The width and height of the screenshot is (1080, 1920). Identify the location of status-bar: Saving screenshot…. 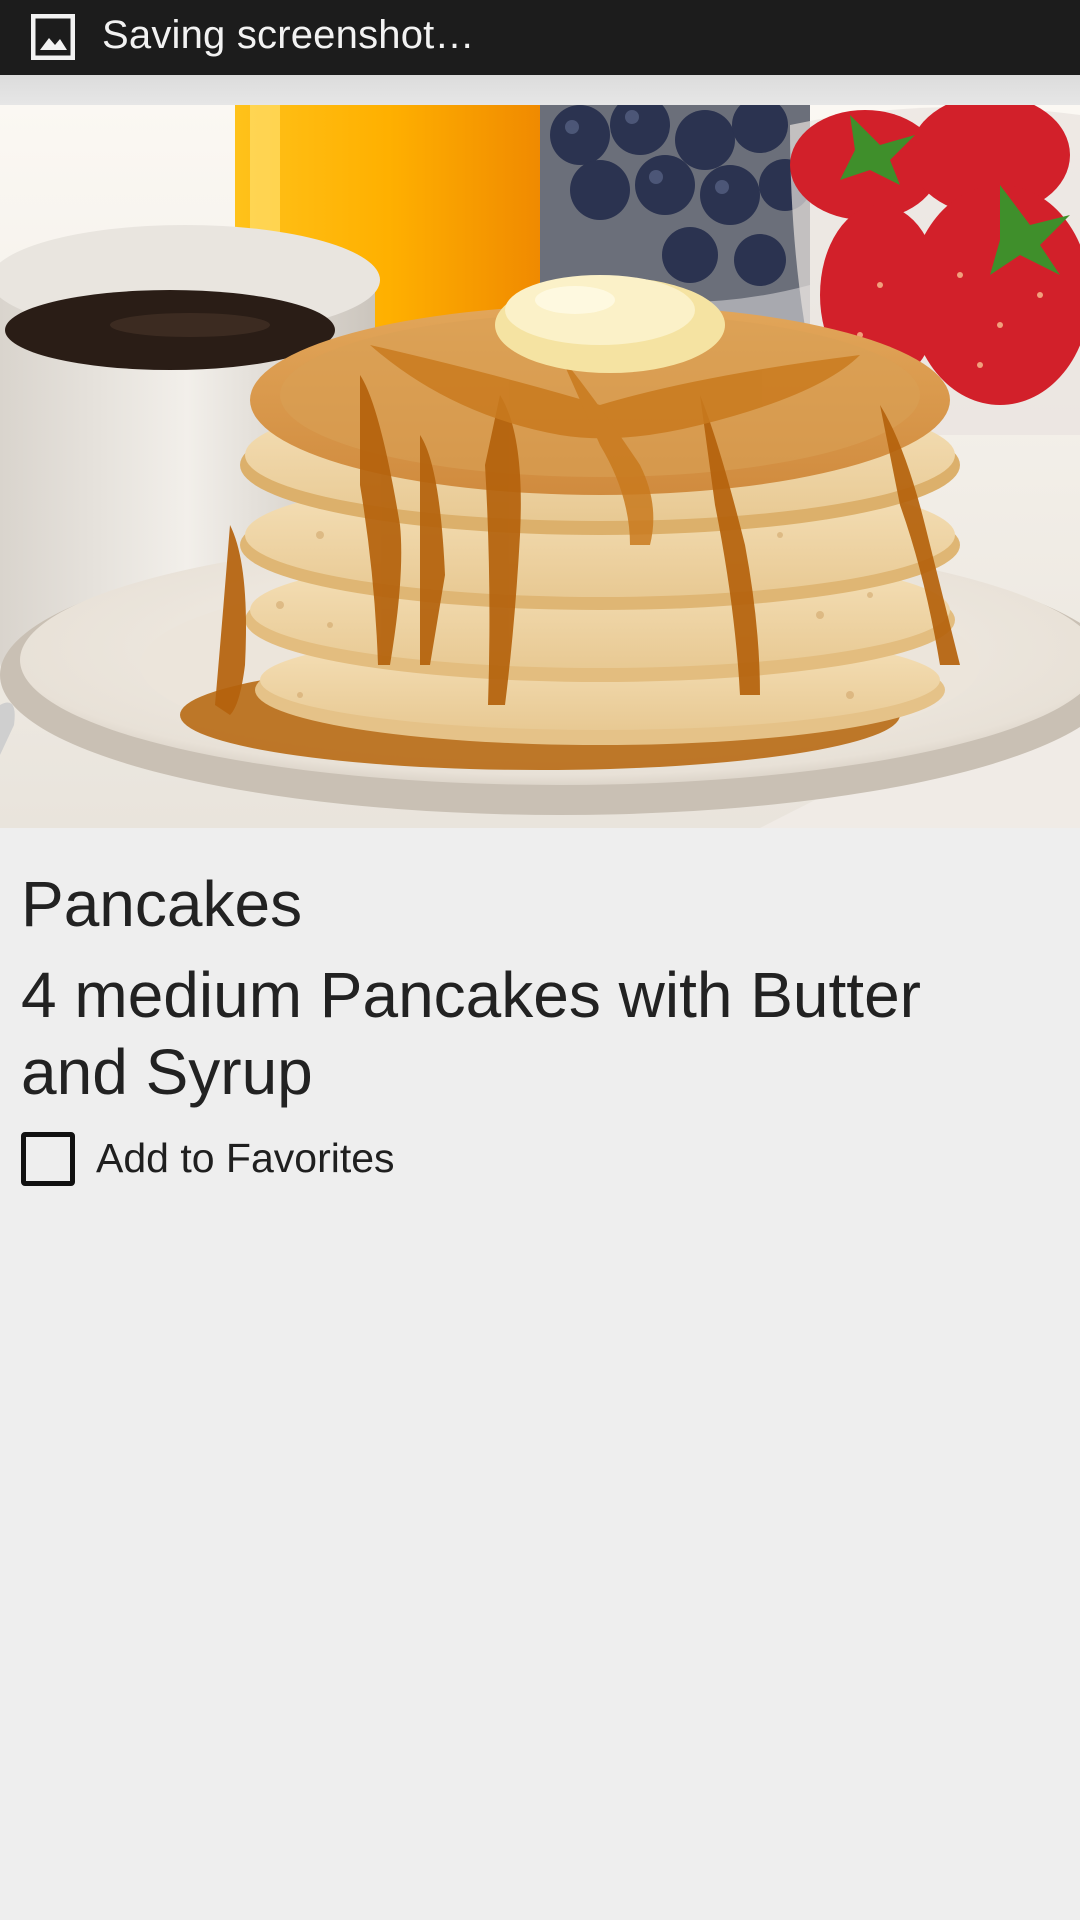
(540, 37).